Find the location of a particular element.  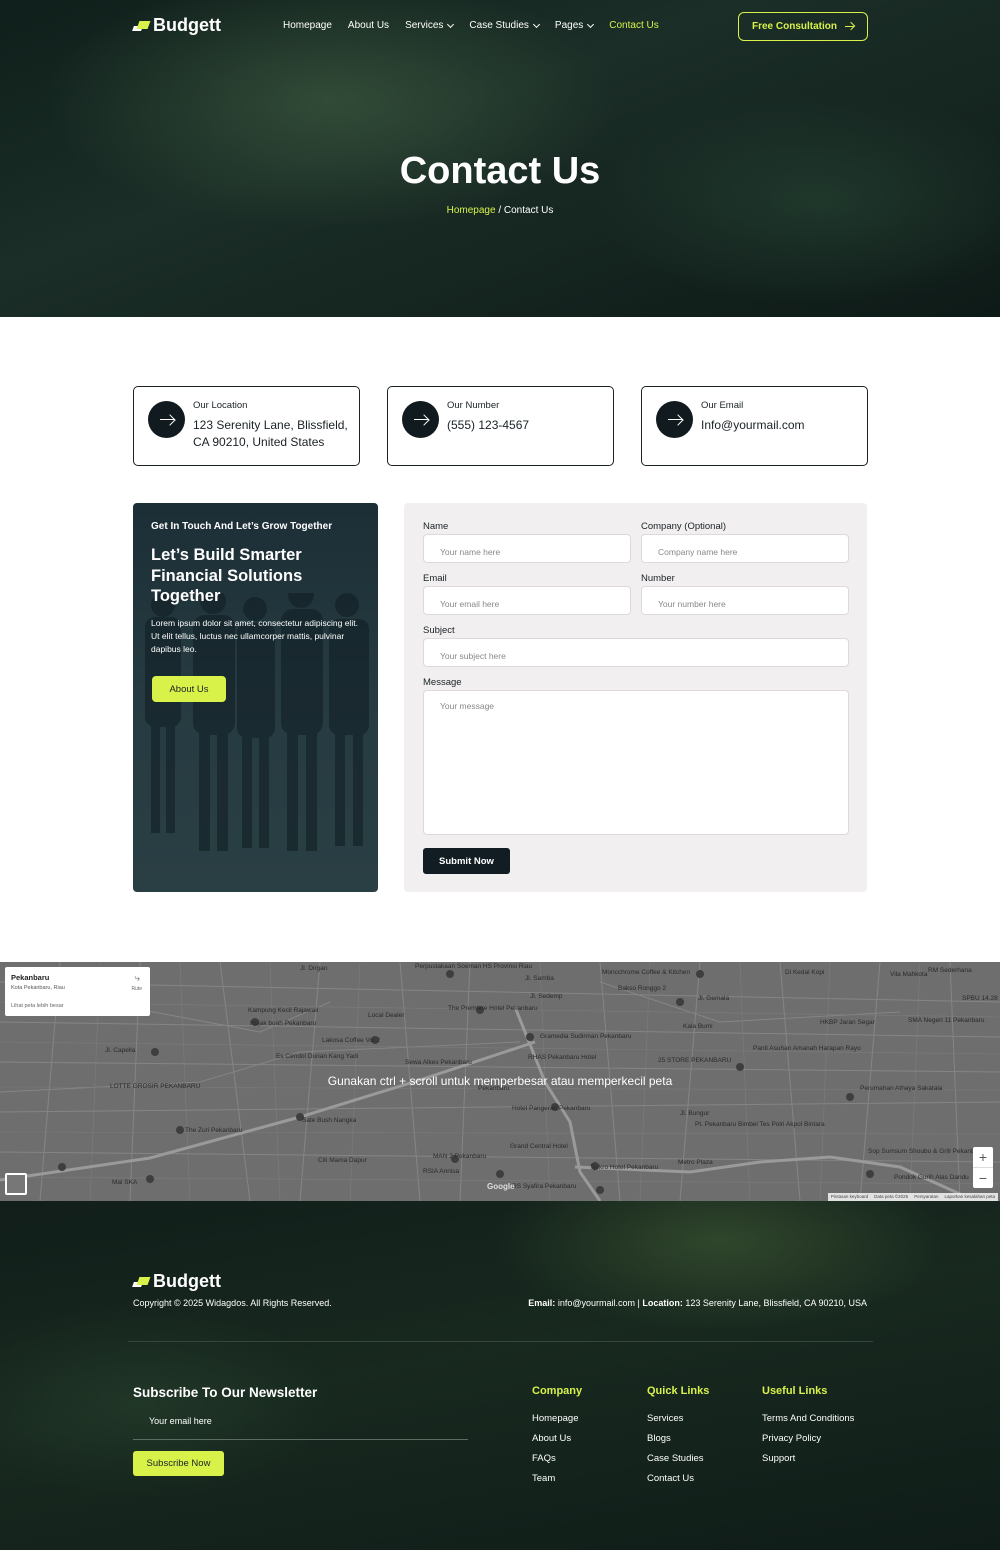

card-label: Our Number is located at coordinates (473, 405).